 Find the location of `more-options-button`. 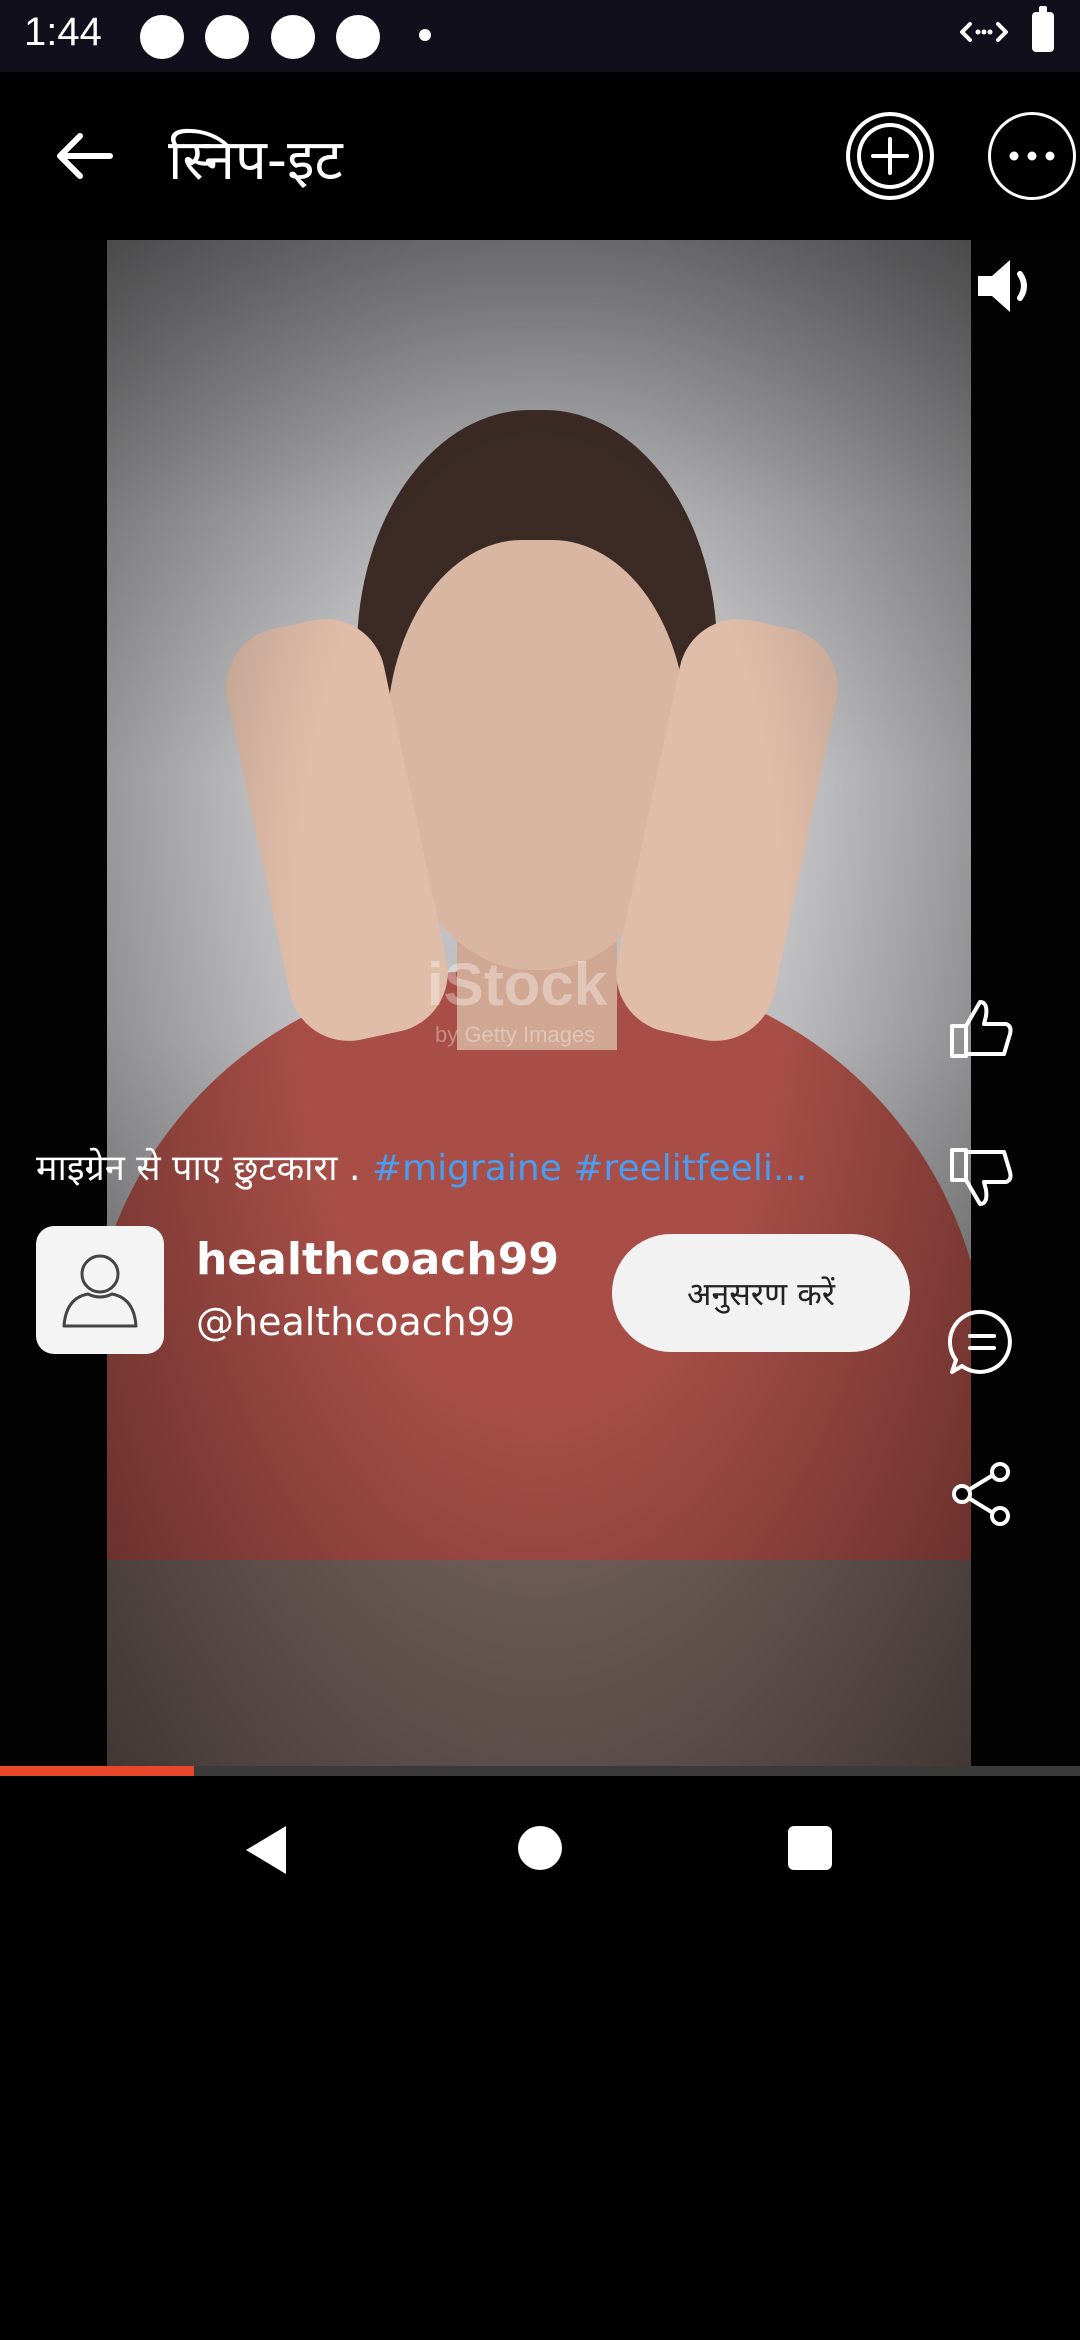

more-options-button is located at coordinates (1032, 156).